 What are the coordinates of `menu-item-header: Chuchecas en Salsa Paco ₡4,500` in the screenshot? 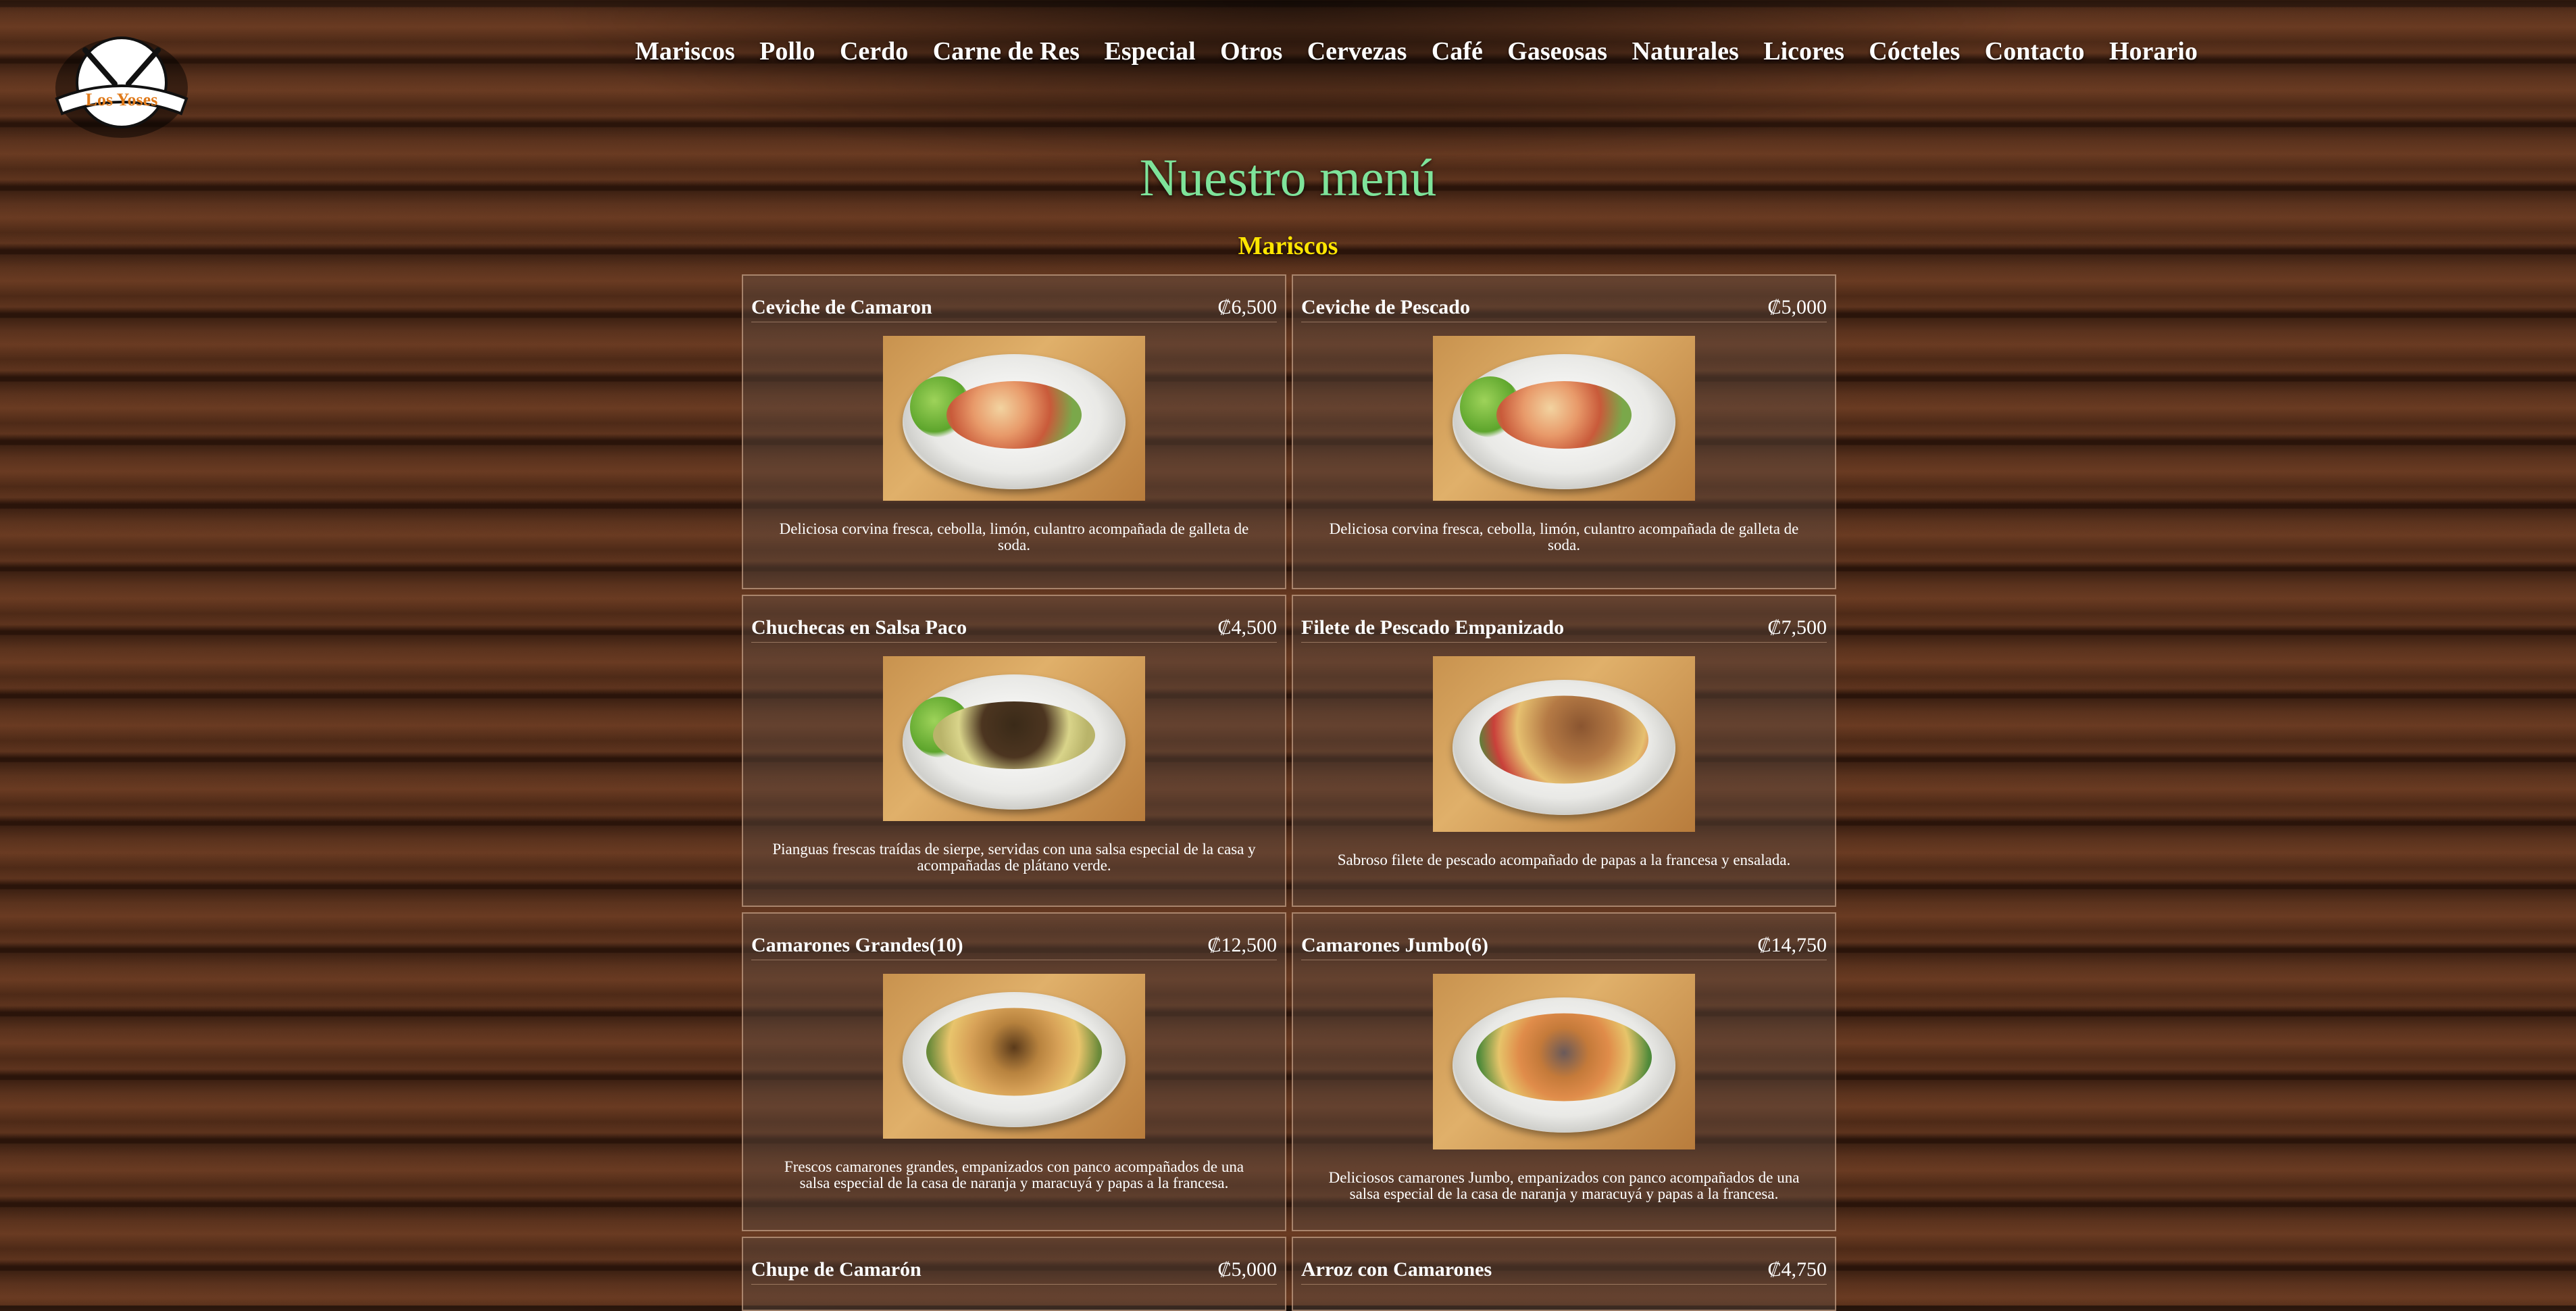 It's located at (1014, 629).